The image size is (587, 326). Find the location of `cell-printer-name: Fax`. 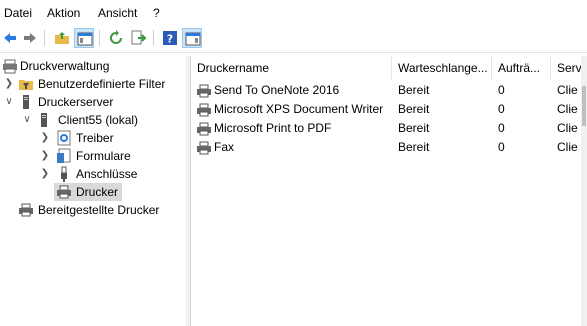

cell-printer-name: Fax is located at coordinates (224, 147).